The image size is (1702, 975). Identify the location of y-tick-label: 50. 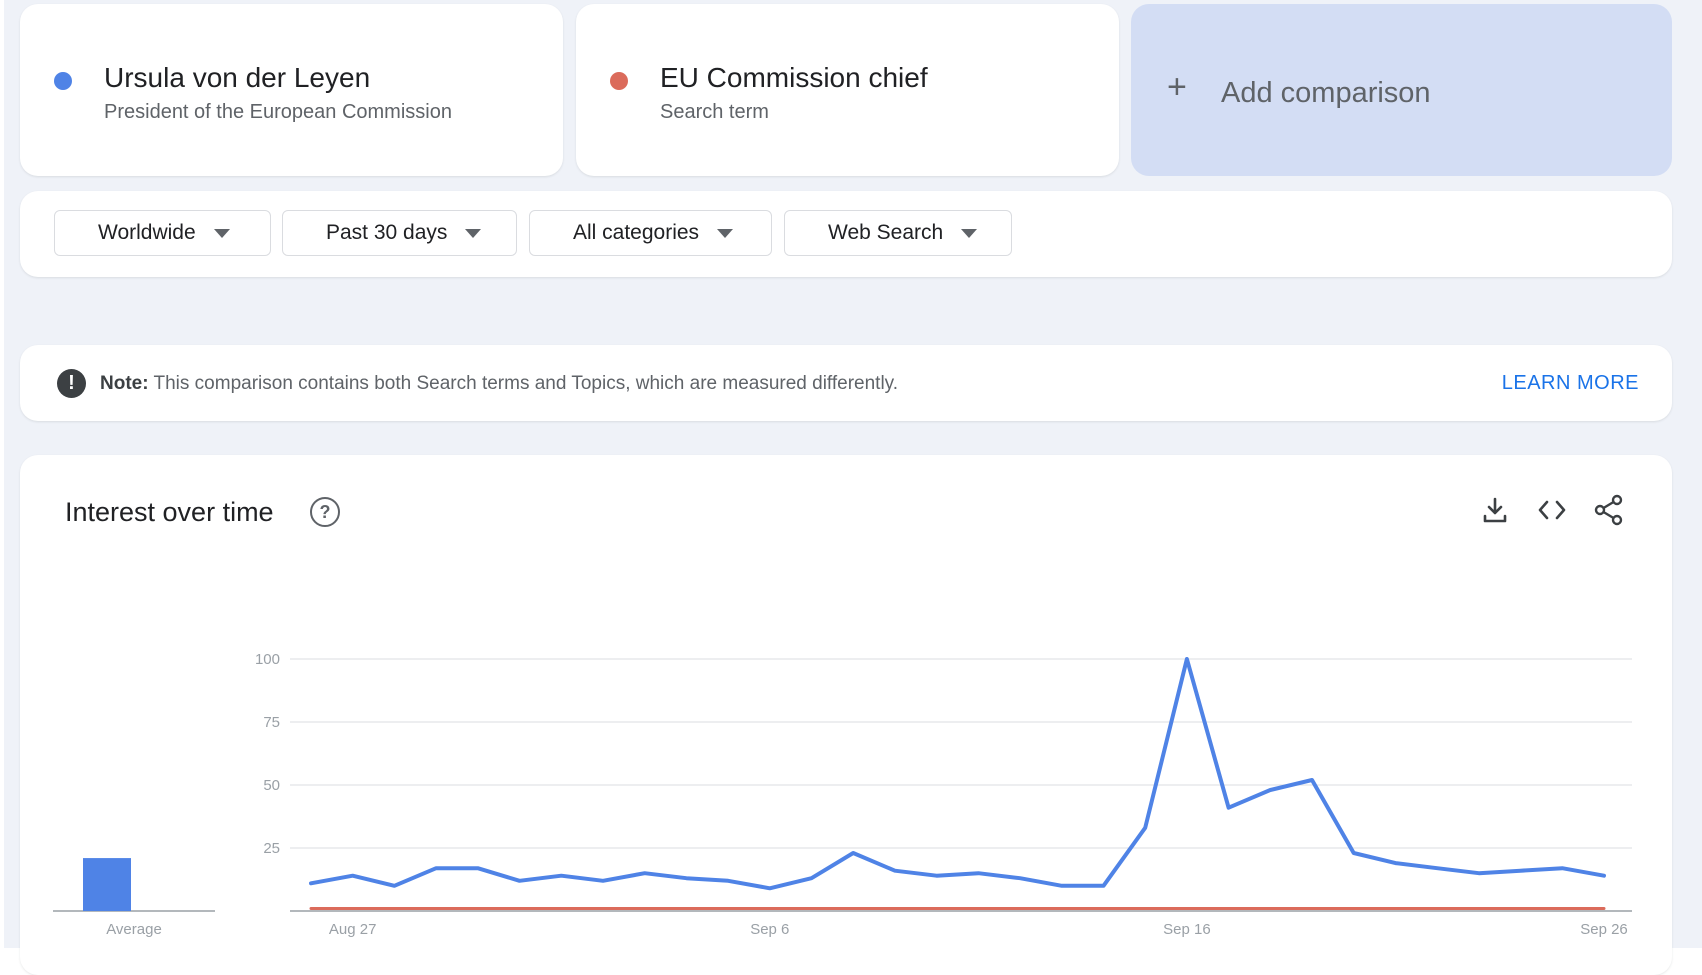
(271, 785).